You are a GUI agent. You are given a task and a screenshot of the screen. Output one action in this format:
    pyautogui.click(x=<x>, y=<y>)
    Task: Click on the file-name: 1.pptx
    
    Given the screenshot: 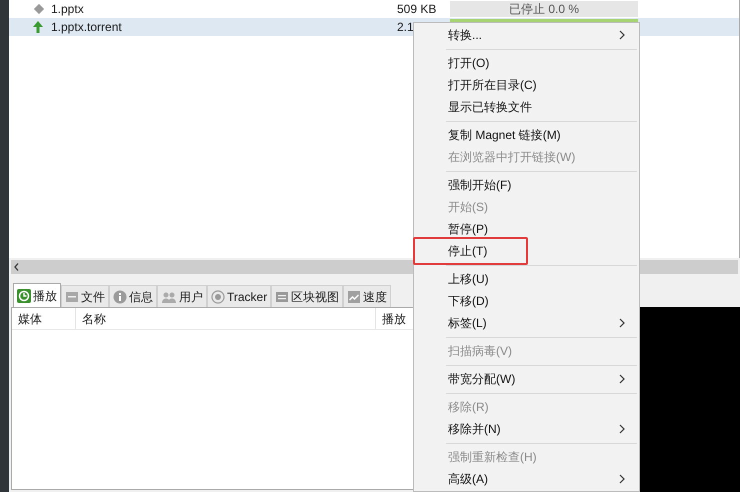 What is the action you would take?
    pyautogui.click(x=68, y=9)
    